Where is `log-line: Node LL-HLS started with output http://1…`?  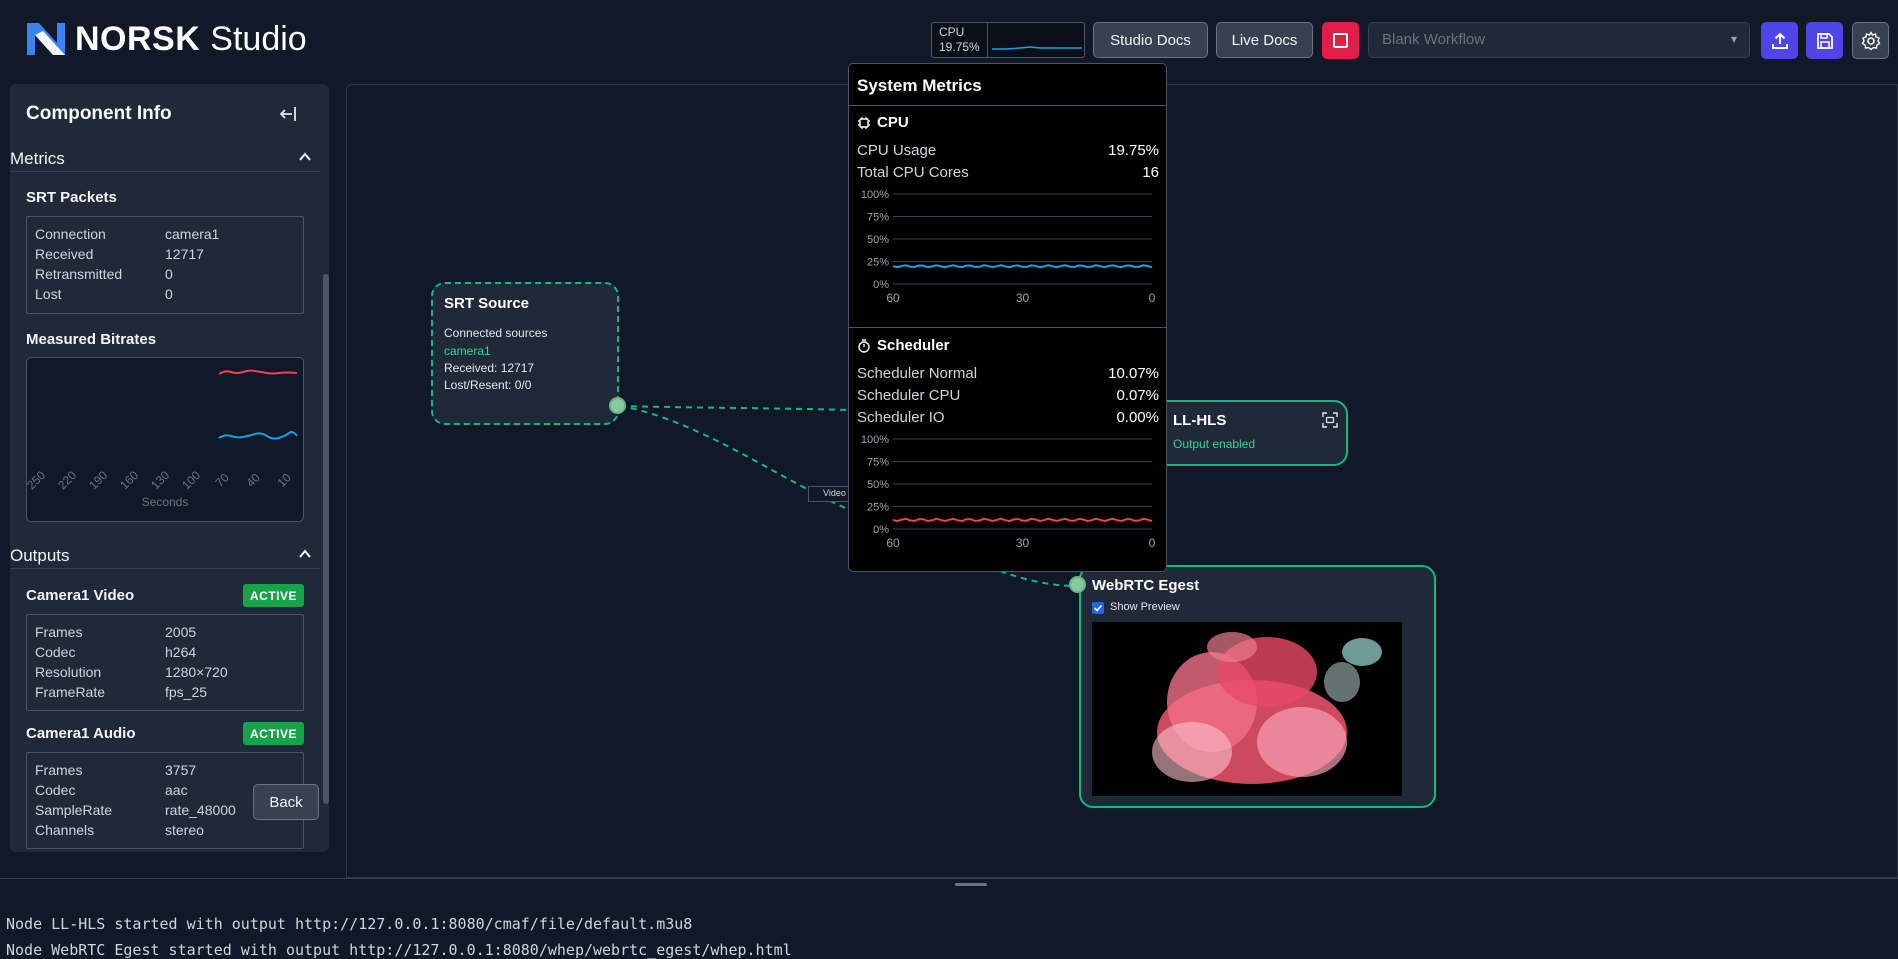 log-line: Node LL-HLS started with output http://1… is located at coordinates (349, 924).